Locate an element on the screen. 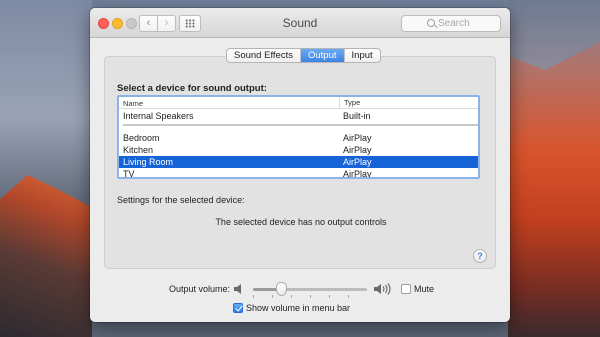 This screenshot has height=337, width=600. mute-checkbox is located at coordinates (406, 289).